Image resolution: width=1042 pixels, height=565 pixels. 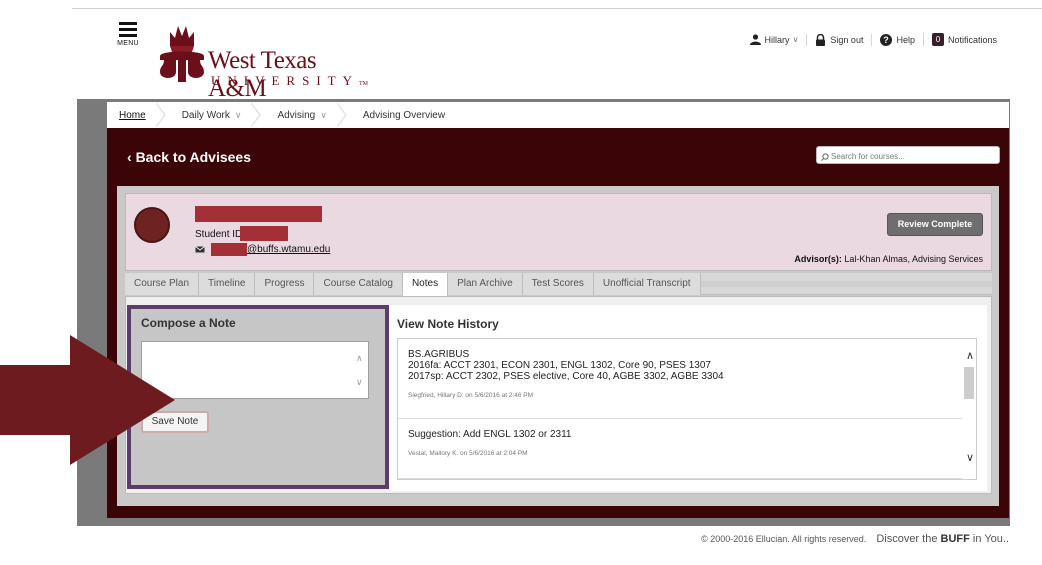 What do you see at coordinates (935, 224) in the screenshot?
I see `review-complete-button: Review Complete` at bounding box center [935, 224].